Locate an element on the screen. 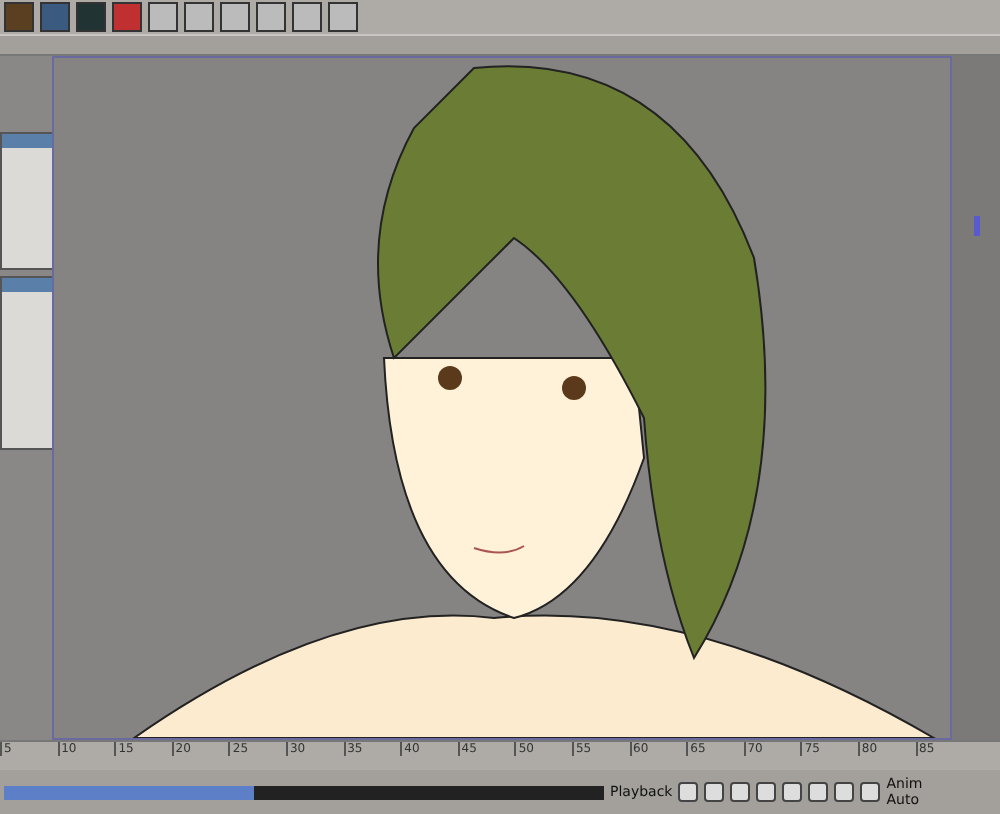  scroll-handle is located at coordinates (976, 226).